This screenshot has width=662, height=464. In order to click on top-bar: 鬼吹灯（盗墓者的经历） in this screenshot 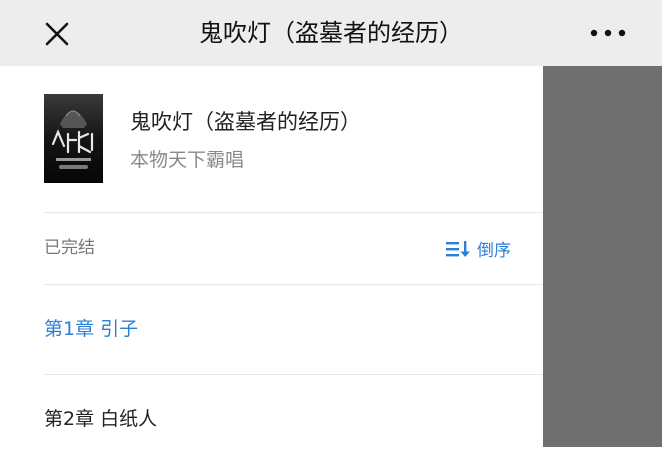, I will do `click(331, 33)`.